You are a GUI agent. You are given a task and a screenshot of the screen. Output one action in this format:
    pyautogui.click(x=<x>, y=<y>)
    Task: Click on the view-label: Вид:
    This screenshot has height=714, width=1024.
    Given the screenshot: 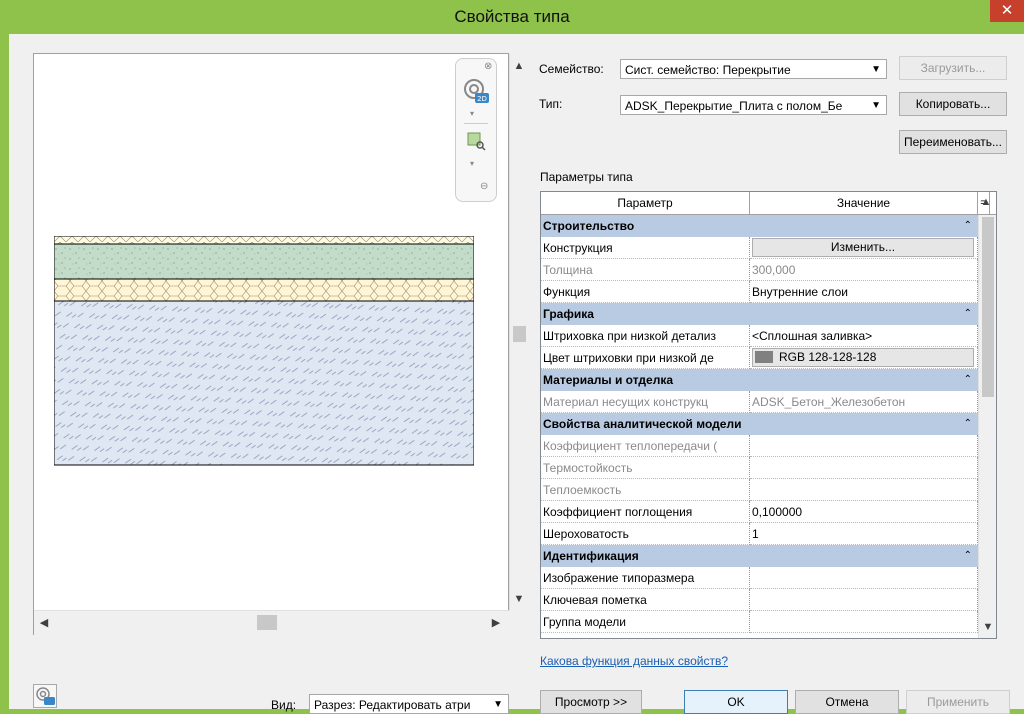 What is the action you would take?
    pyautogui.click(x=284, y=705)
    